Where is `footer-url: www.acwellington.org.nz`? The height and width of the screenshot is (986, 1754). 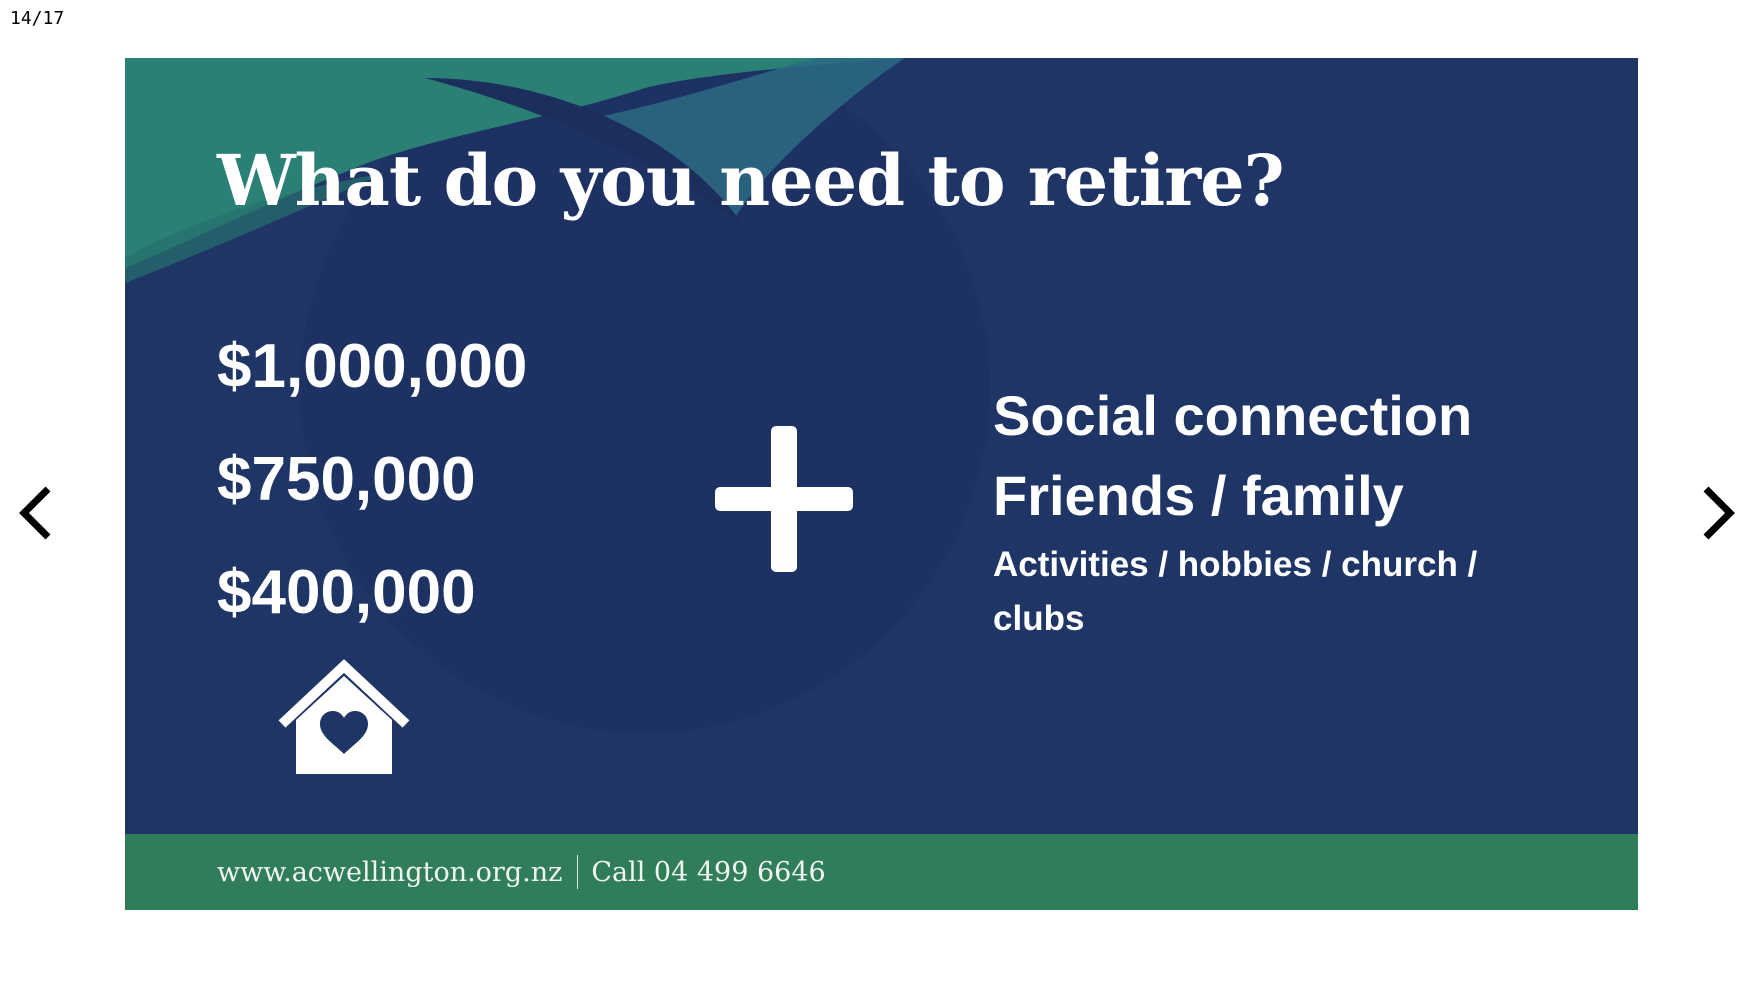 footer-url: www.acwellington.org.nz is located at coordinates (390, 872).